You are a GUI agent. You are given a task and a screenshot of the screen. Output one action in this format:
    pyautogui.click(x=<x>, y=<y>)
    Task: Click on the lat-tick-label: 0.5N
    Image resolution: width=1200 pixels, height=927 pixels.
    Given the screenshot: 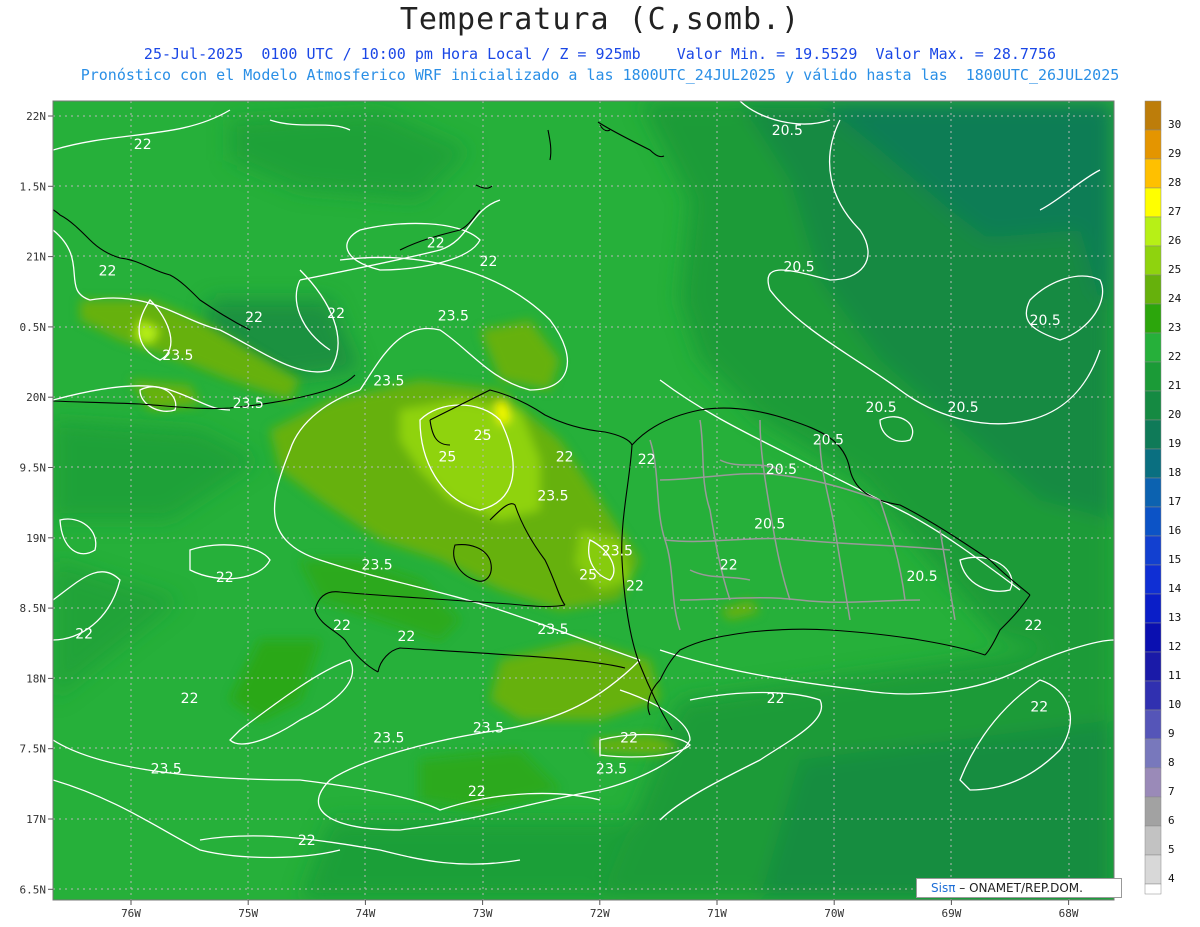 What is the action you would take?
    pyautogui.click(x=33, y=327)
    